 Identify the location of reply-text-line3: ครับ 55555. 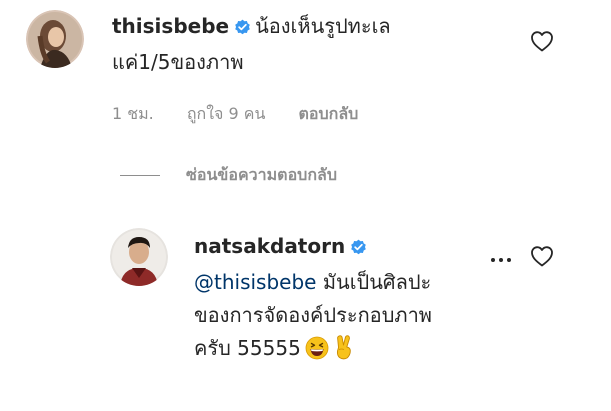
(247, 348).